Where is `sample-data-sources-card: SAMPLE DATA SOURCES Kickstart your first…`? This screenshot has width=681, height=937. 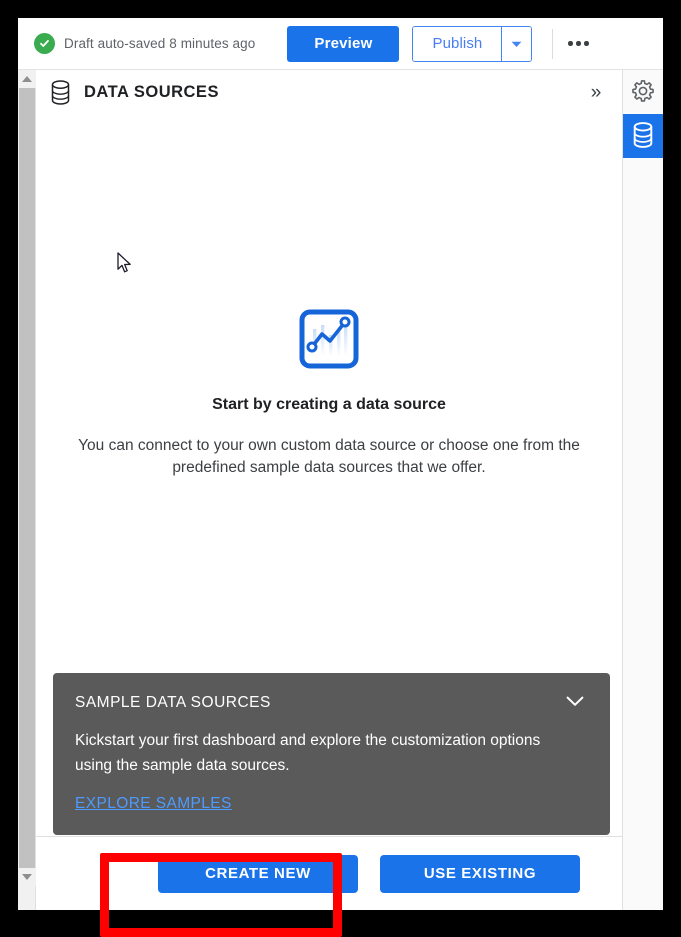
sample-data-sources-card: SAMPLE DATA SOURCES Kickstart your first… is located at coordinates (331, 753).